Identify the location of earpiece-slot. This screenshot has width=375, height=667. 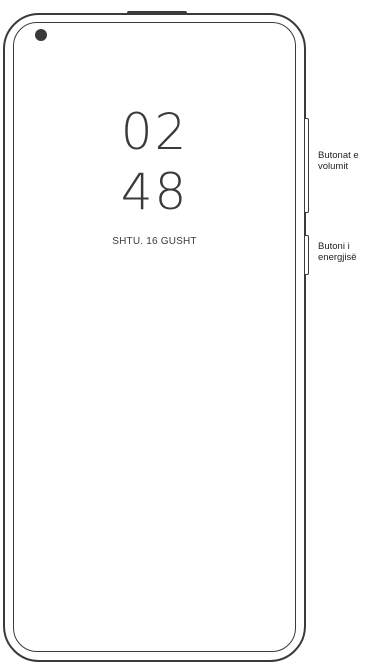
(157, 13).